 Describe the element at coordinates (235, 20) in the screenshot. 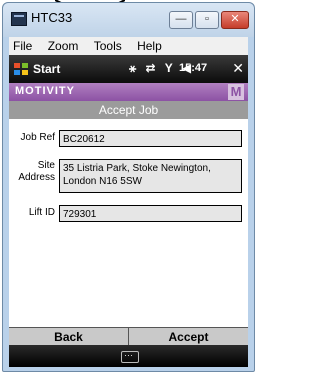

I see `close-button: ✕` at that location.